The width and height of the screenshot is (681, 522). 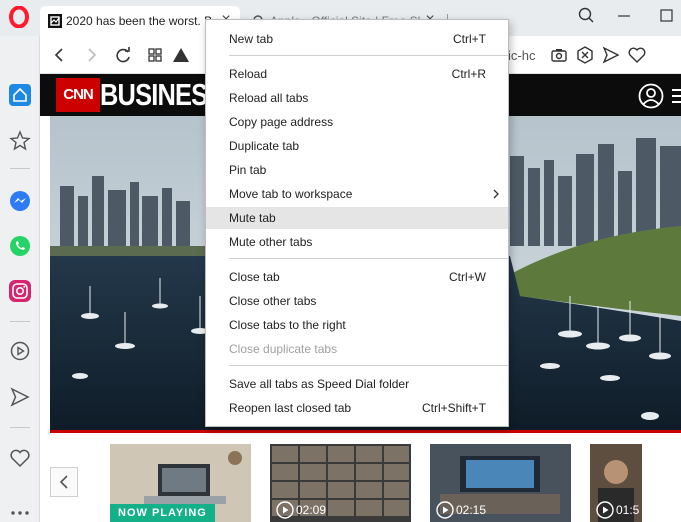 I want to click on menu-item-label: Close tab, so click(x=254, y=277).